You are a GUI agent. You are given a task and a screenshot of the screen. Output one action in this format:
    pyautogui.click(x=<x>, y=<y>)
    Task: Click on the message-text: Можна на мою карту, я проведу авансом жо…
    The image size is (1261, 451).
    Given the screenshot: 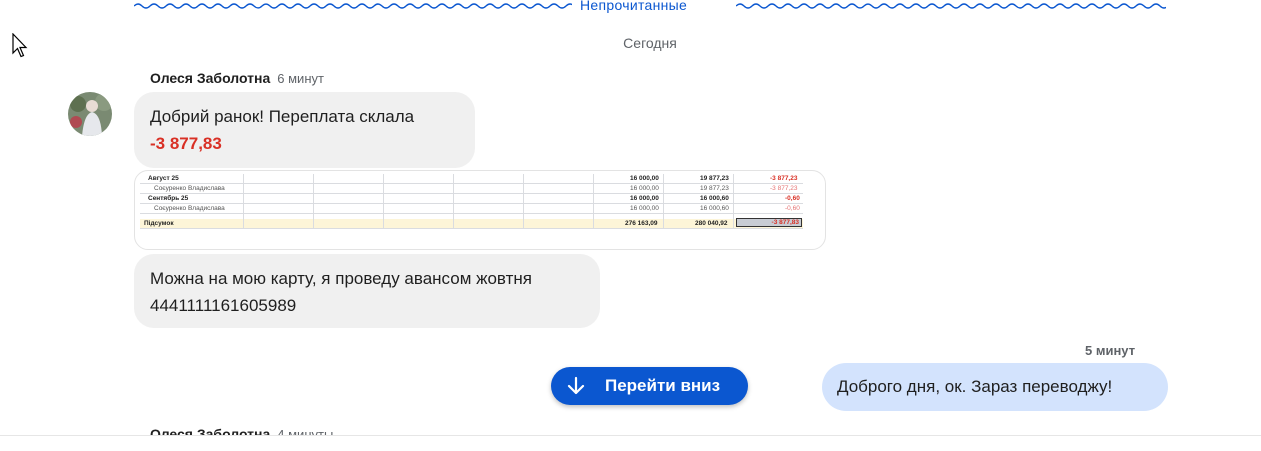 What is the action you would take?
    pyautogui.click(x=341, y=278)
    